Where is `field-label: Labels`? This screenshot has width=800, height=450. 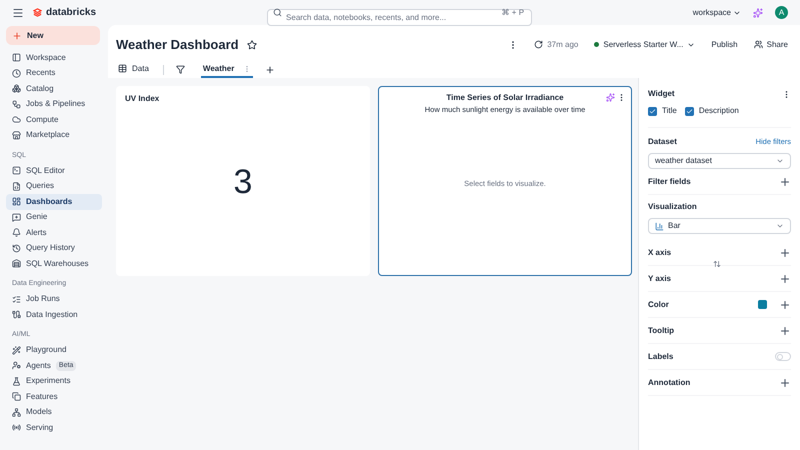 field-label: Labels is located at coordinates (661, 356).